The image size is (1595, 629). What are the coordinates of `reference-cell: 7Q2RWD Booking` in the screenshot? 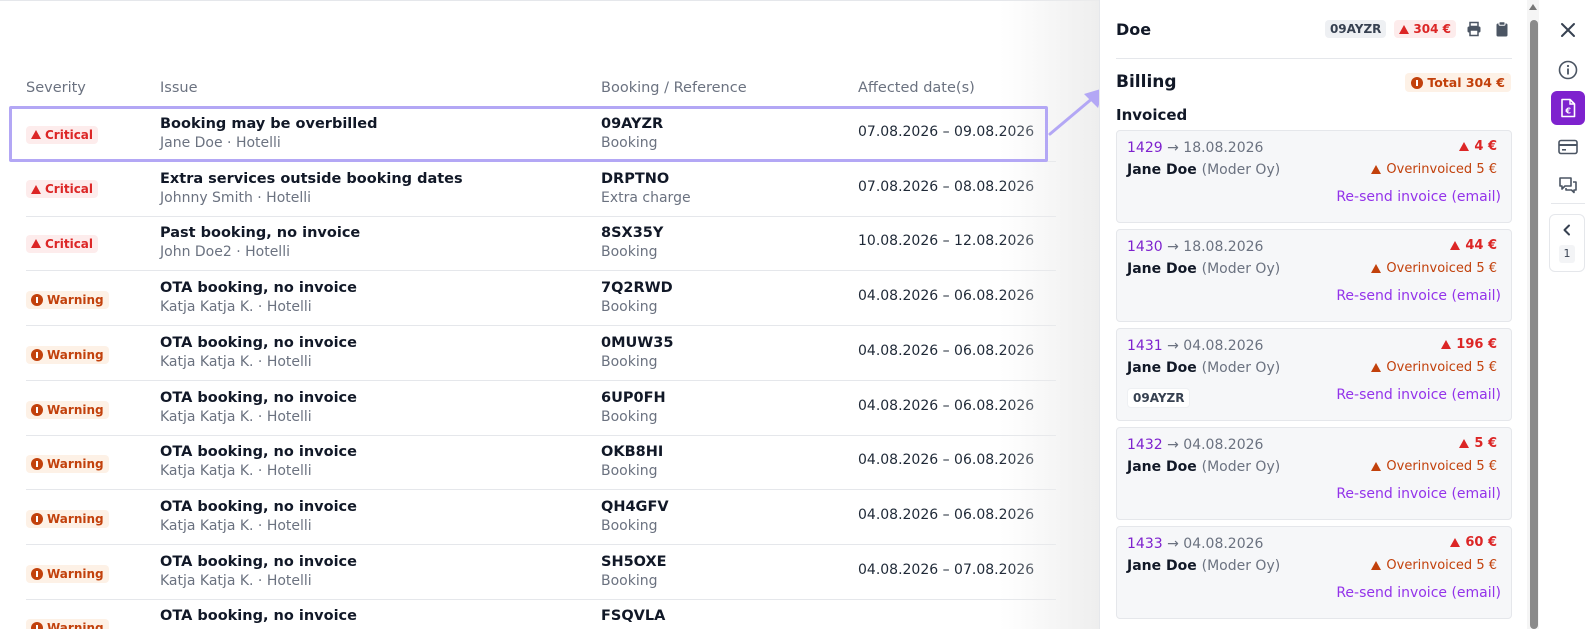 It's located at (637, 298).